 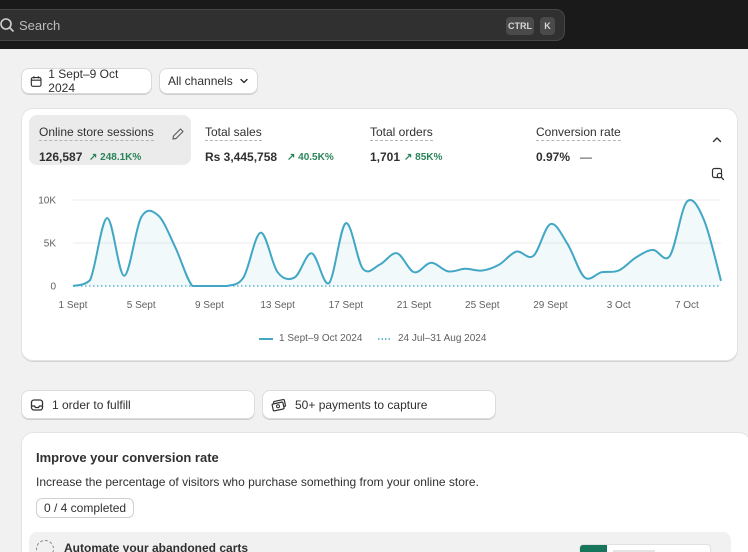 I want to click on illustration-accent, so click(x=593, y=548).